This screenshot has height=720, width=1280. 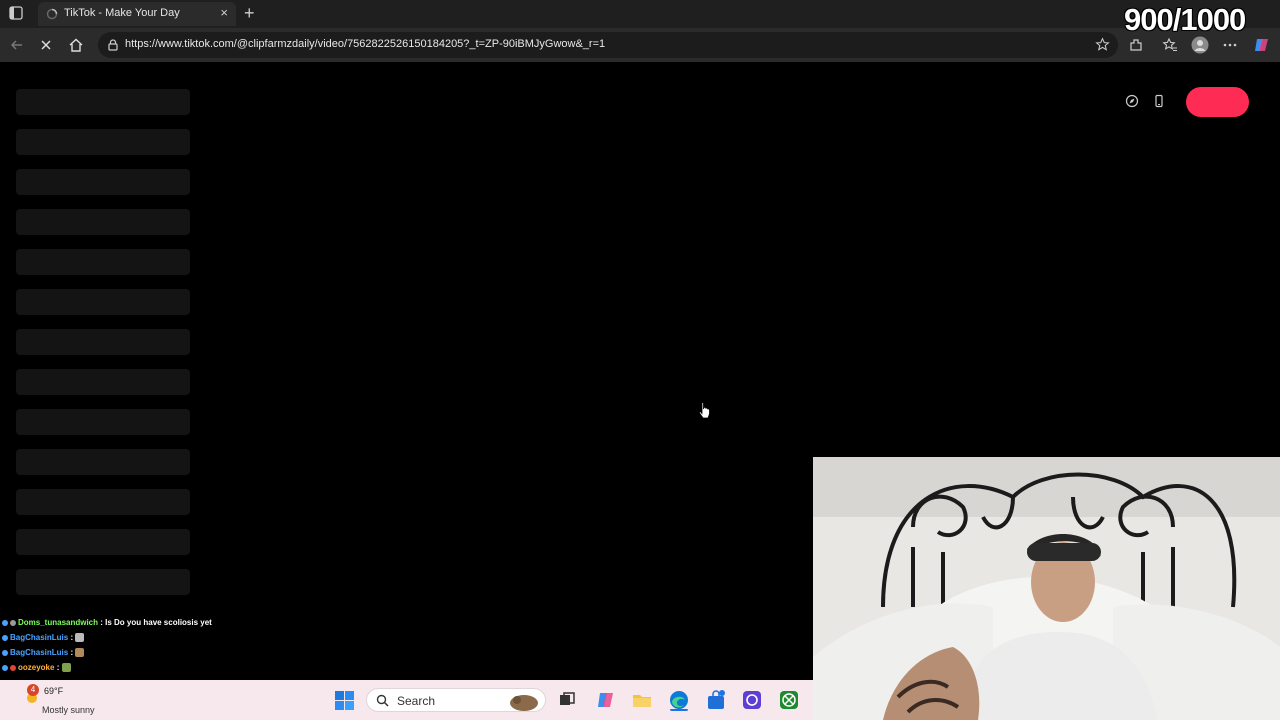 What do you see at coordinates (224, 13) in the screenshot?
I see `tab-close-icon: ×` at bounding box center [224, 13].